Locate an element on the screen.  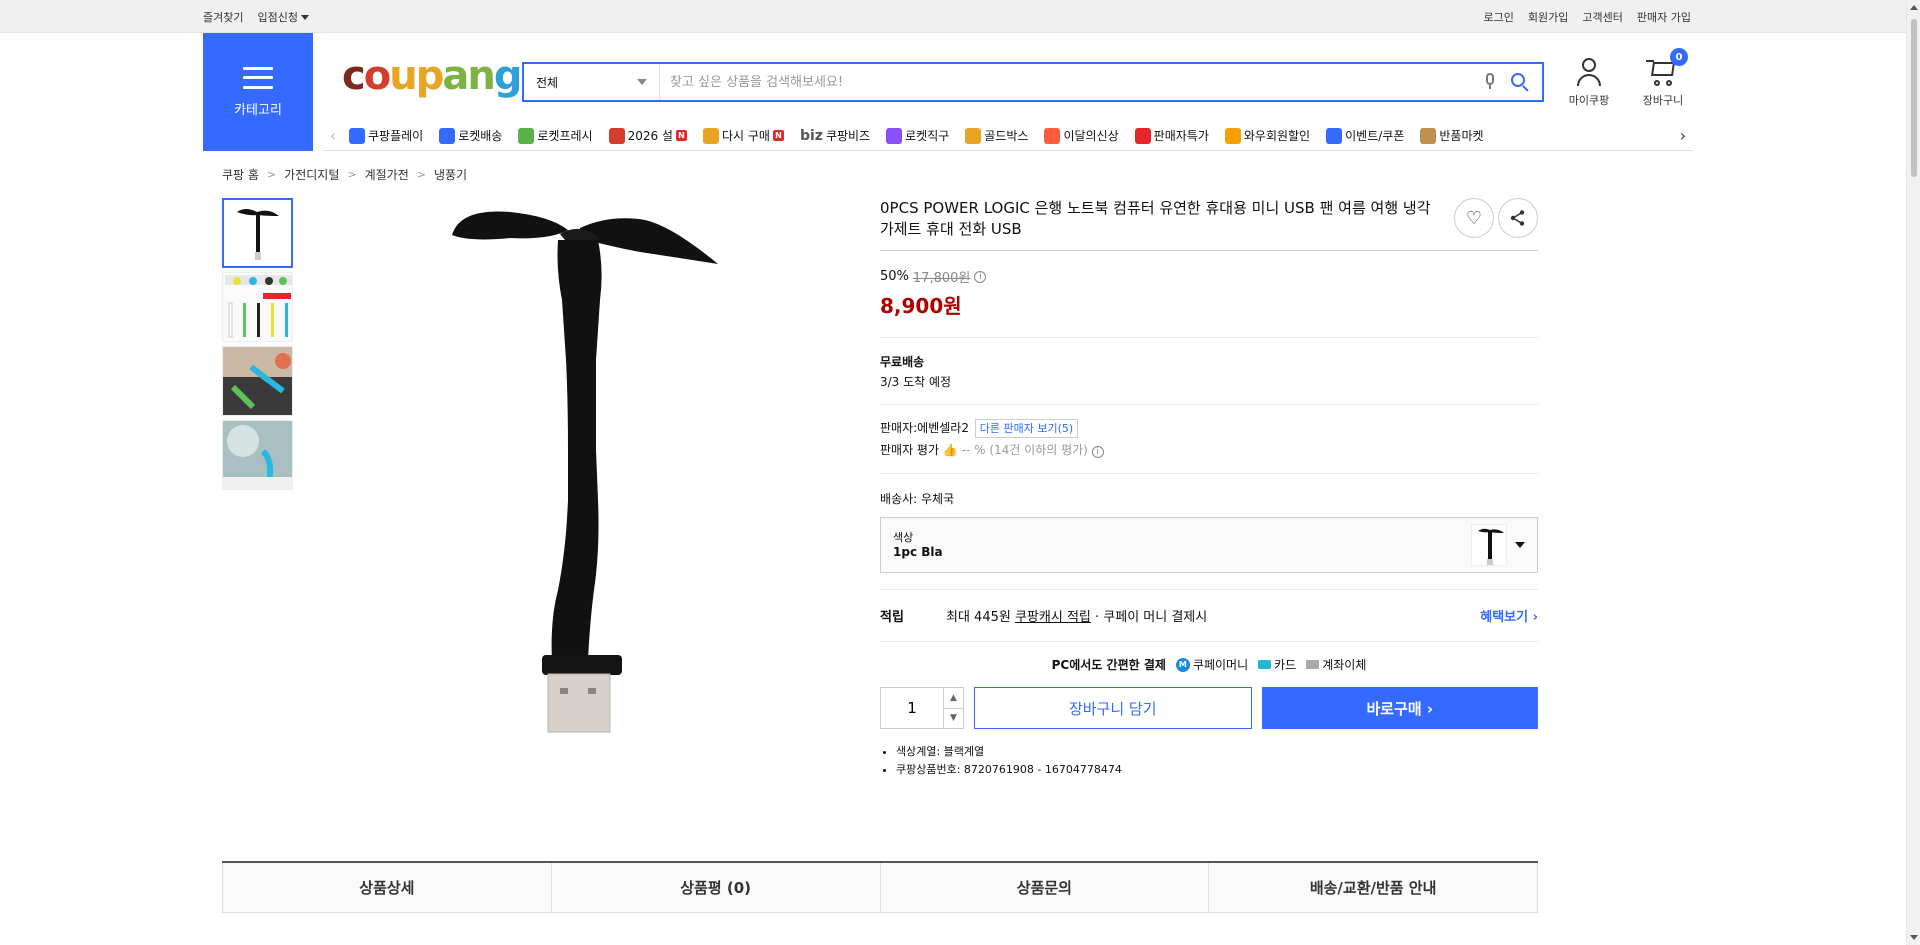
quick-nav-item: 이달의신상 is located at coordinates (1081, 135).